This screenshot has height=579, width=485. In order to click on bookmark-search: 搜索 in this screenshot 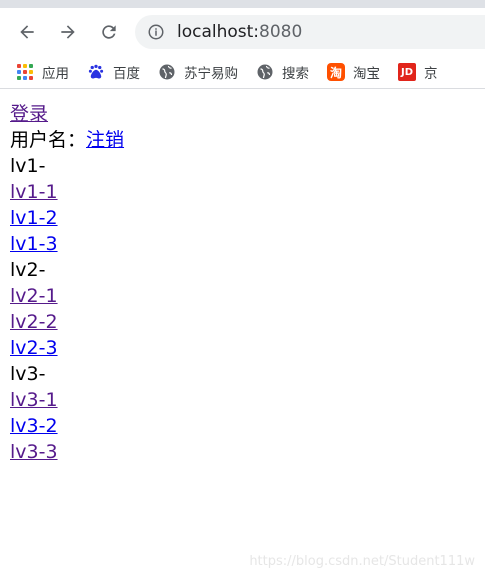, I will do `click(282, 72)`.